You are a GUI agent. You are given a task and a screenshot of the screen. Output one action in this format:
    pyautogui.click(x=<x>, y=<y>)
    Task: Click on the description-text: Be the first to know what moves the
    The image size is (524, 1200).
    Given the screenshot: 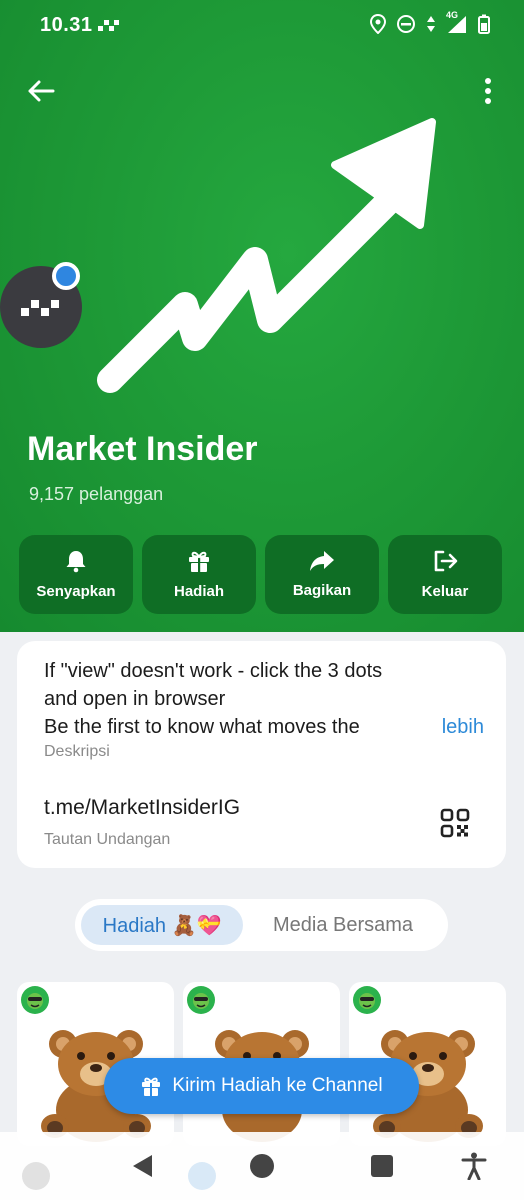 What is the action you would take?
    pyautogui.click(x=202, y=727)
    